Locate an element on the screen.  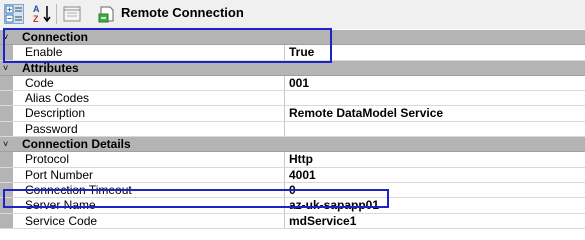
property-name: Service Code is located at coordinates (61, 220).